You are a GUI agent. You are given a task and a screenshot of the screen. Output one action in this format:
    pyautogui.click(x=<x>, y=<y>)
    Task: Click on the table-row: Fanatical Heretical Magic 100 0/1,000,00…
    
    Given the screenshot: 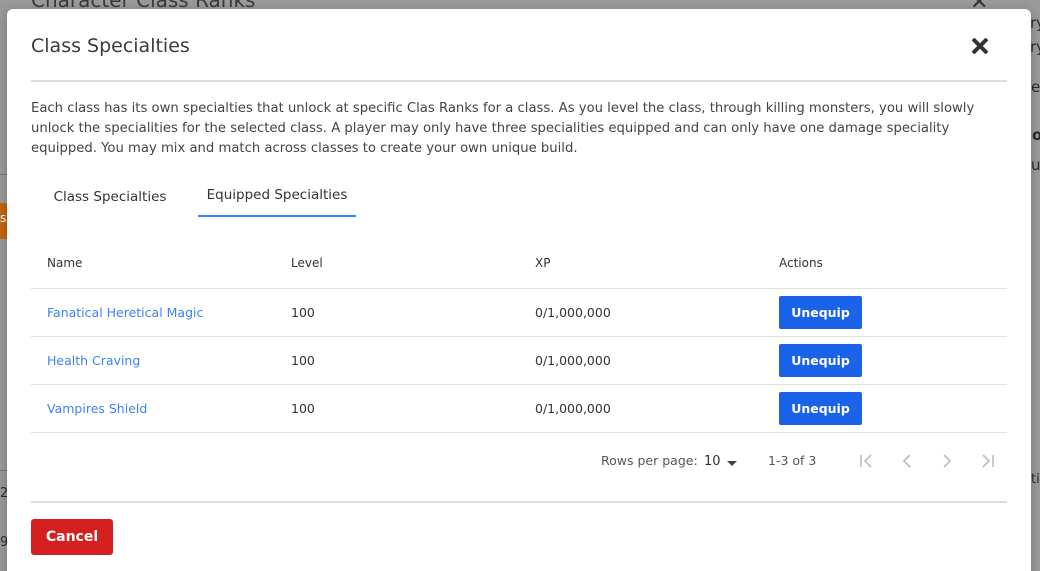 What is the action you would take?
    pyautogui.click(x=519, y=312)
    